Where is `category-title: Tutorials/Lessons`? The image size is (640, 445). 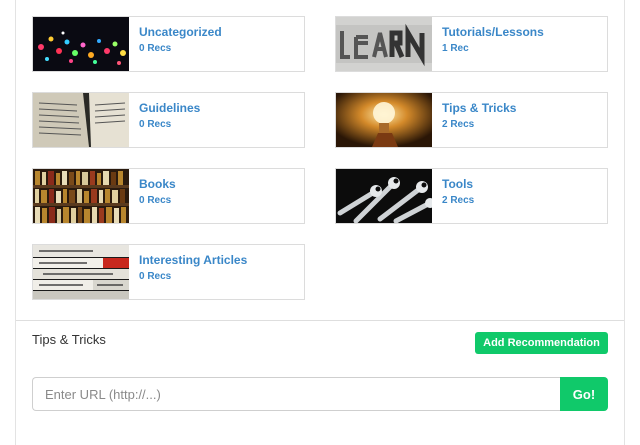
category-title: Tutorials/Lessons is located at coordinates (493, 32).